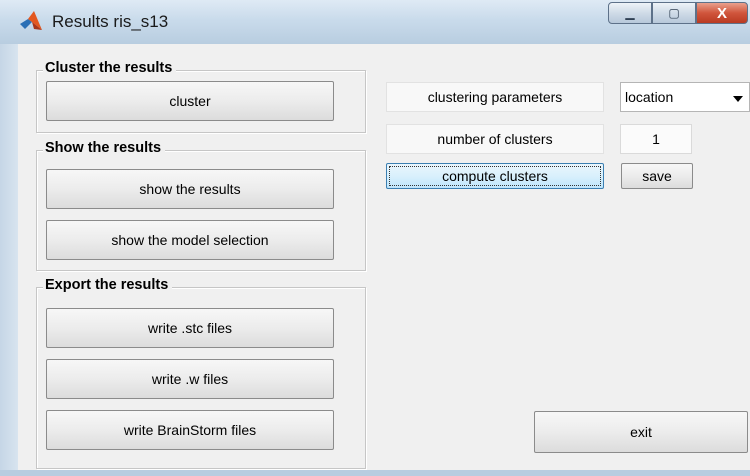  I want to click on caption-buttons: ▁ ▢ X, so click(678, 14).